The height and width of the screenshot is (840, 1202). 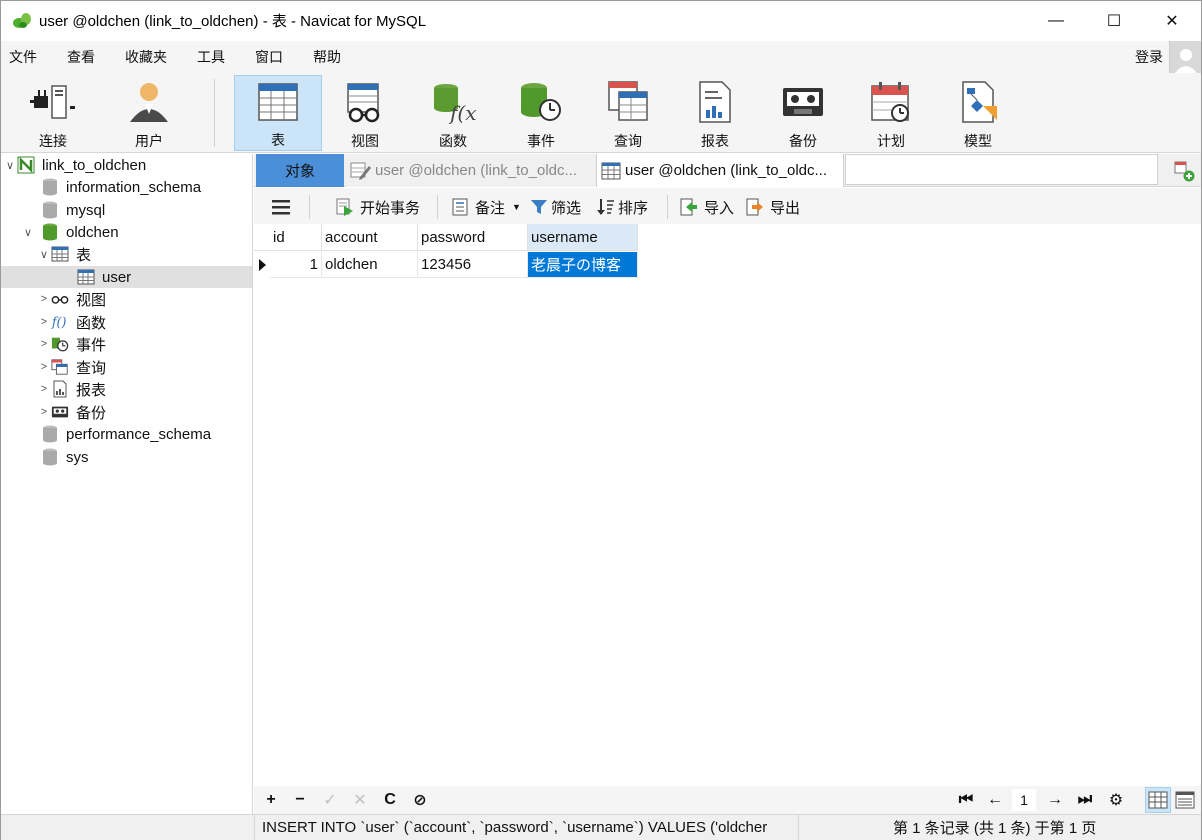 What do you see at coordinates (1024, 800) in the screenshot?
I see `page-number-input: 1` at bounding box center [1024, 800].